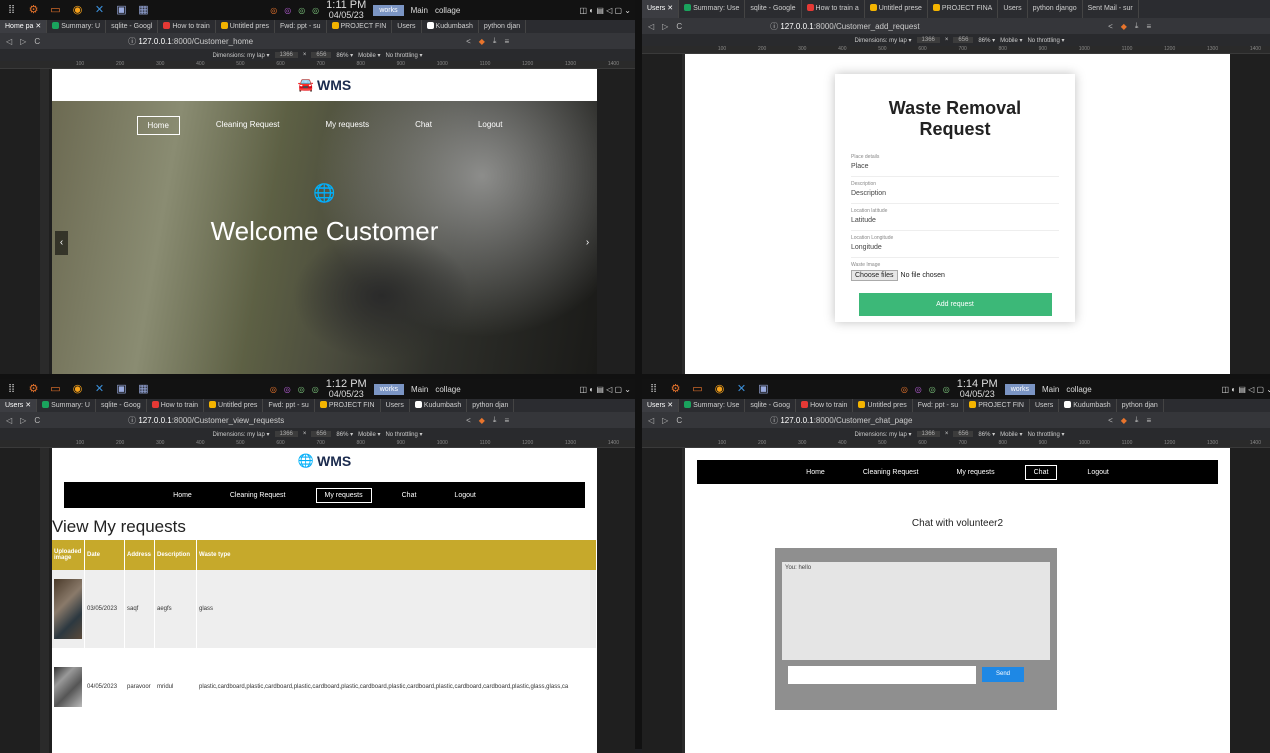 The height and width of the screenshot is (753, 1270). I want to click on browser-icon: ◉, so click(77, 10).